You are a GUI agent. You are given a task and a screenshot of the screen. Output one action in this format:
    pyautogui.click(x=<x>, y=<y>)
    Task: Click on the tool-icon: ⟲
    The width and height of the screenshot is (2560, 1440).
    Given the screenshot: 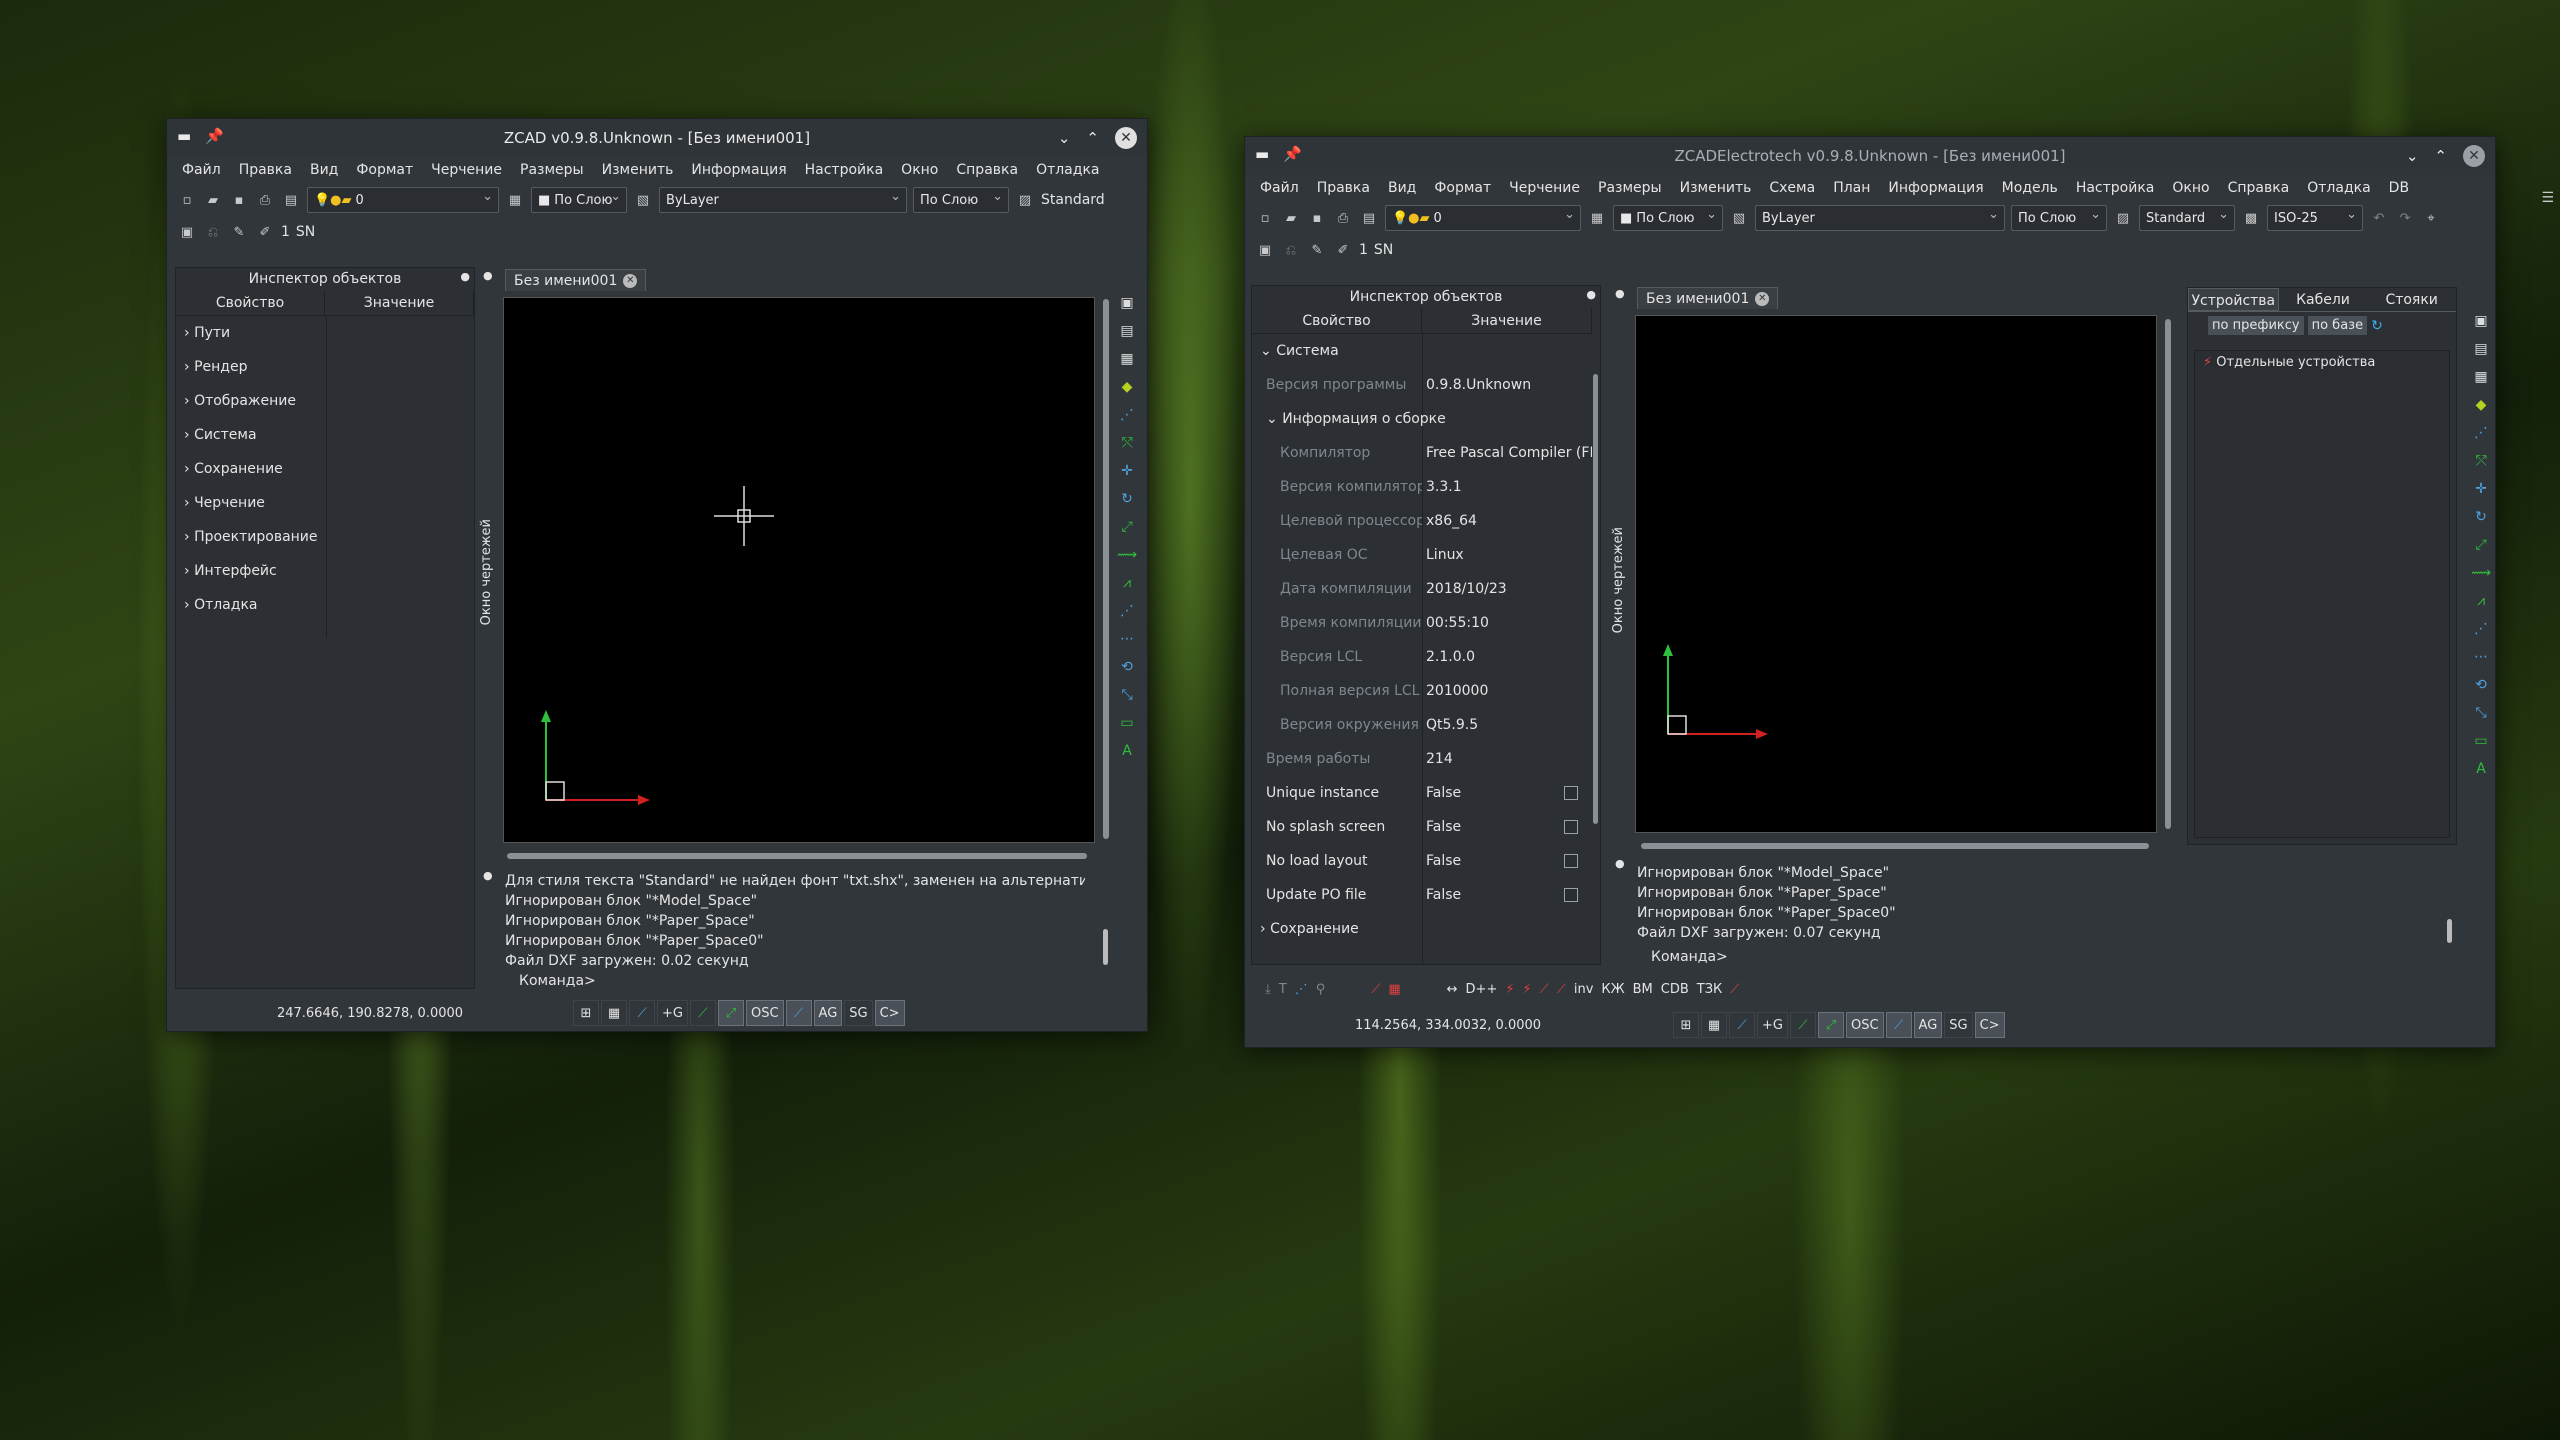 What is the action you would take?
    pyautogui.click(x=1127, y=667)
    